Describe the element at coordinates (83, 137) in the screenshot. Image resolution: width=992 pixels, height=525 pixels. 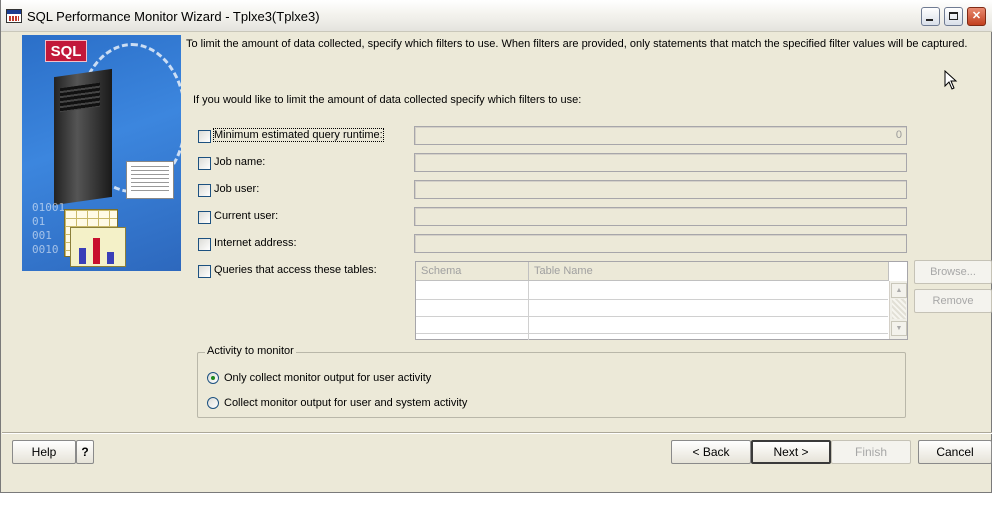
I see `server-icon` at that location.